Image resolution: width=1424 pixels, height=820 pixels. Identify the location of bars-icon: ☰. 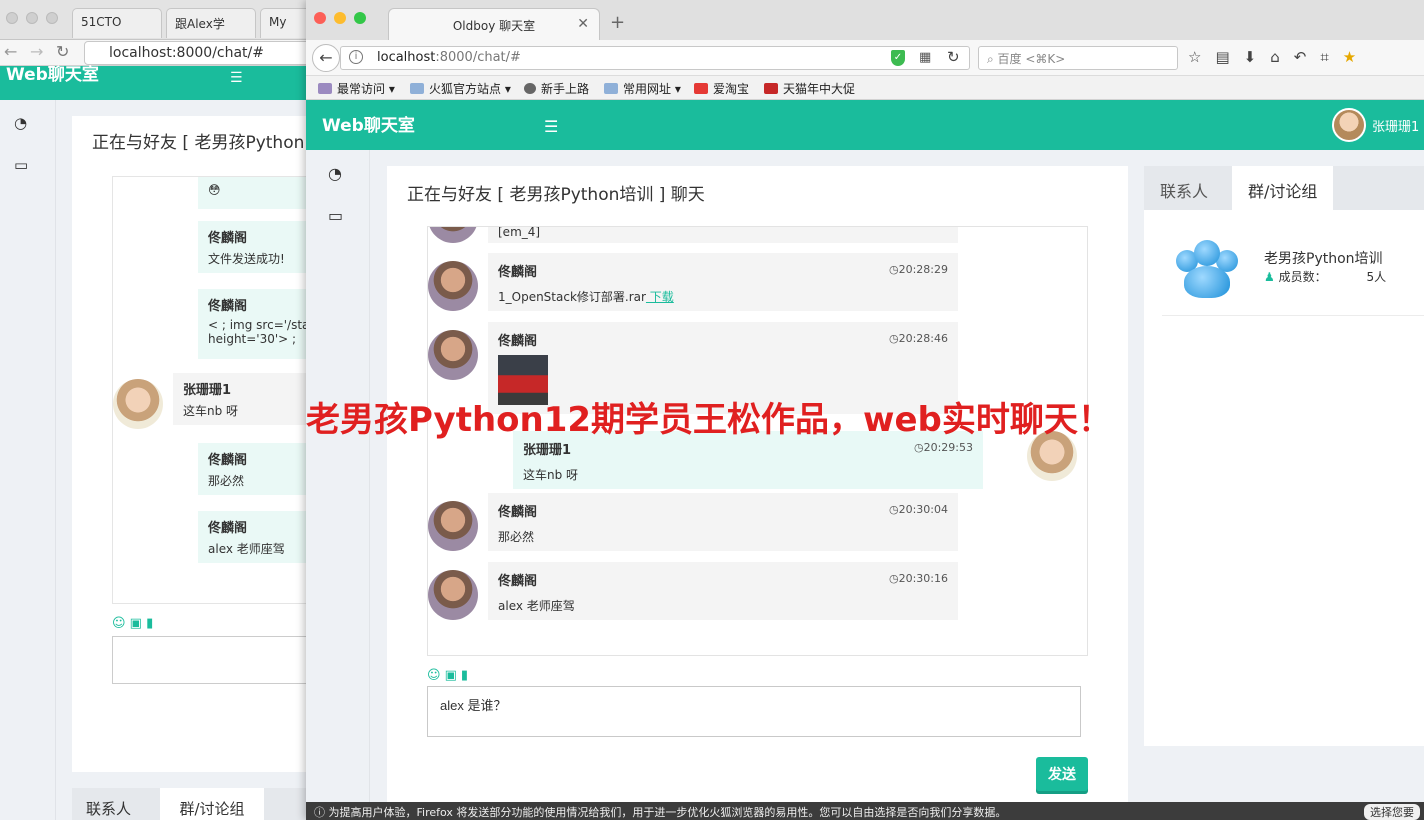
(551, 126).